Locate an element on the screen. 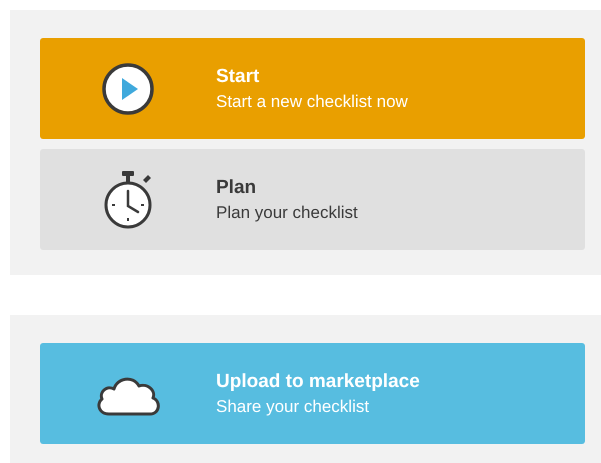 This screenshot has width=601, height=463. card-title: Plan is located at coordinates (237, 188).